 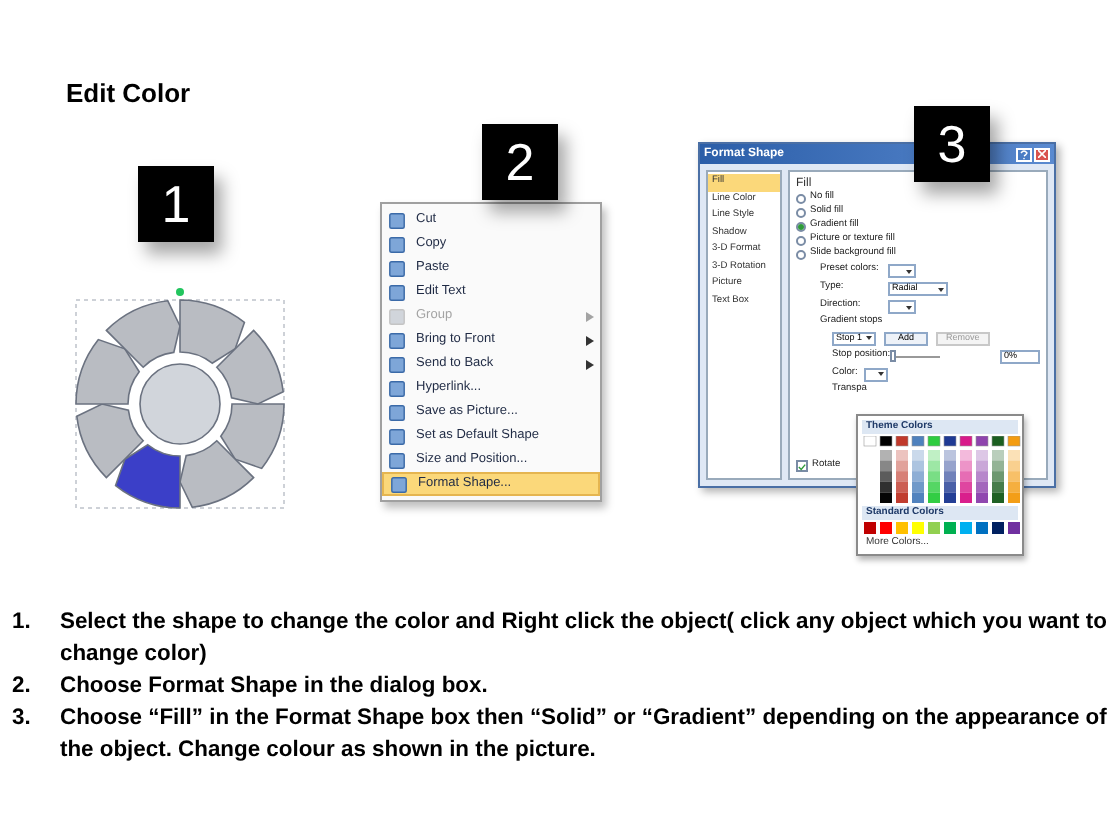 I want to click on standard-color-swatches, so click(x=942, y=528).